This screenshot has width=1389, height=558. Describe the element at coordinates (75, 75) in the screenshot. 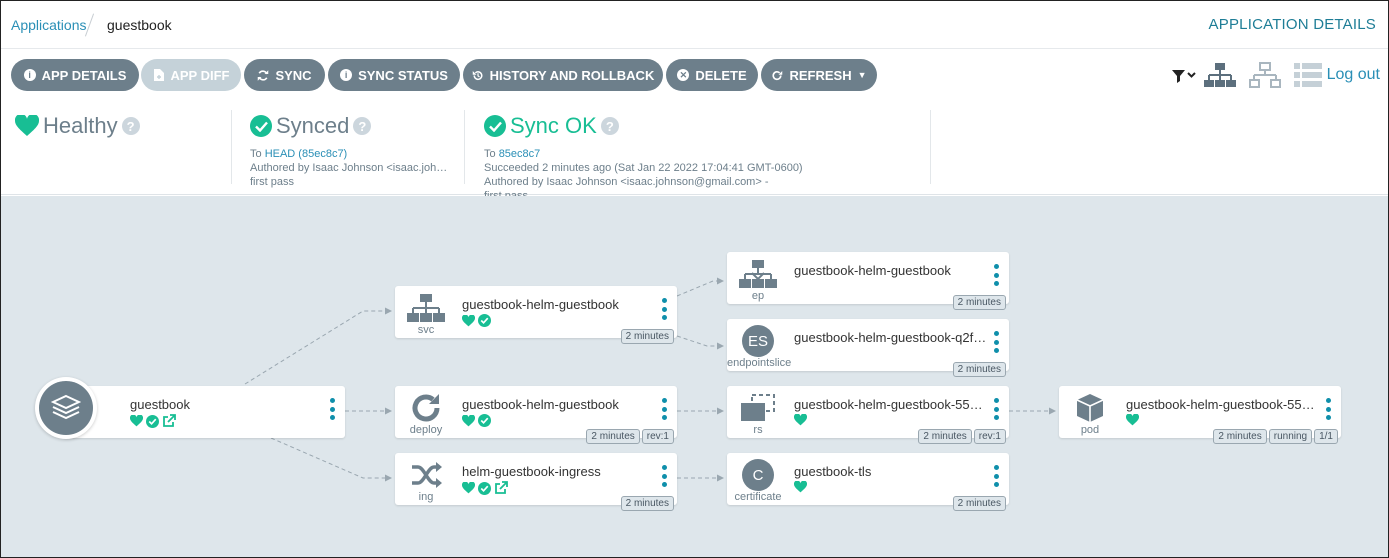

I see `app-details-button: i APP DETAILS` at that location.